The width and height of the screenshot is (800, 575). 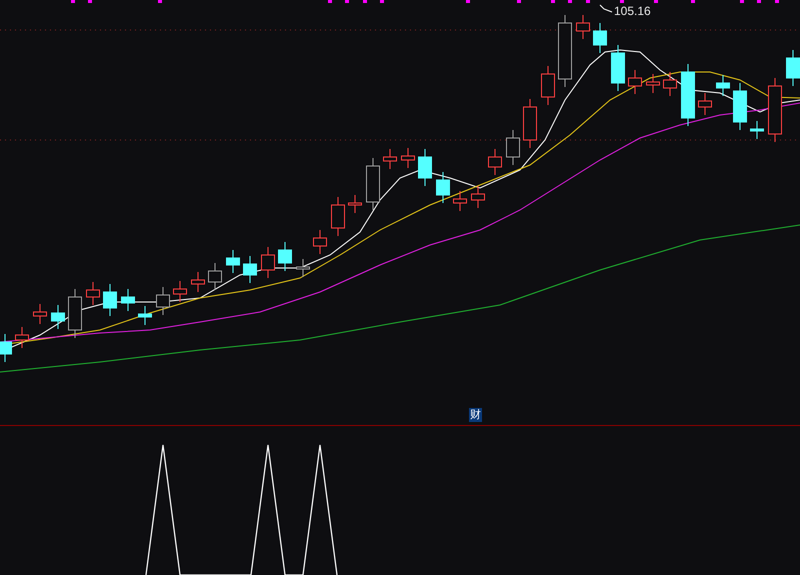 What do you see at coordinates (475, 415) in the screenshot?
I see `indicator-label: 财` at bounding box center [475, 415].